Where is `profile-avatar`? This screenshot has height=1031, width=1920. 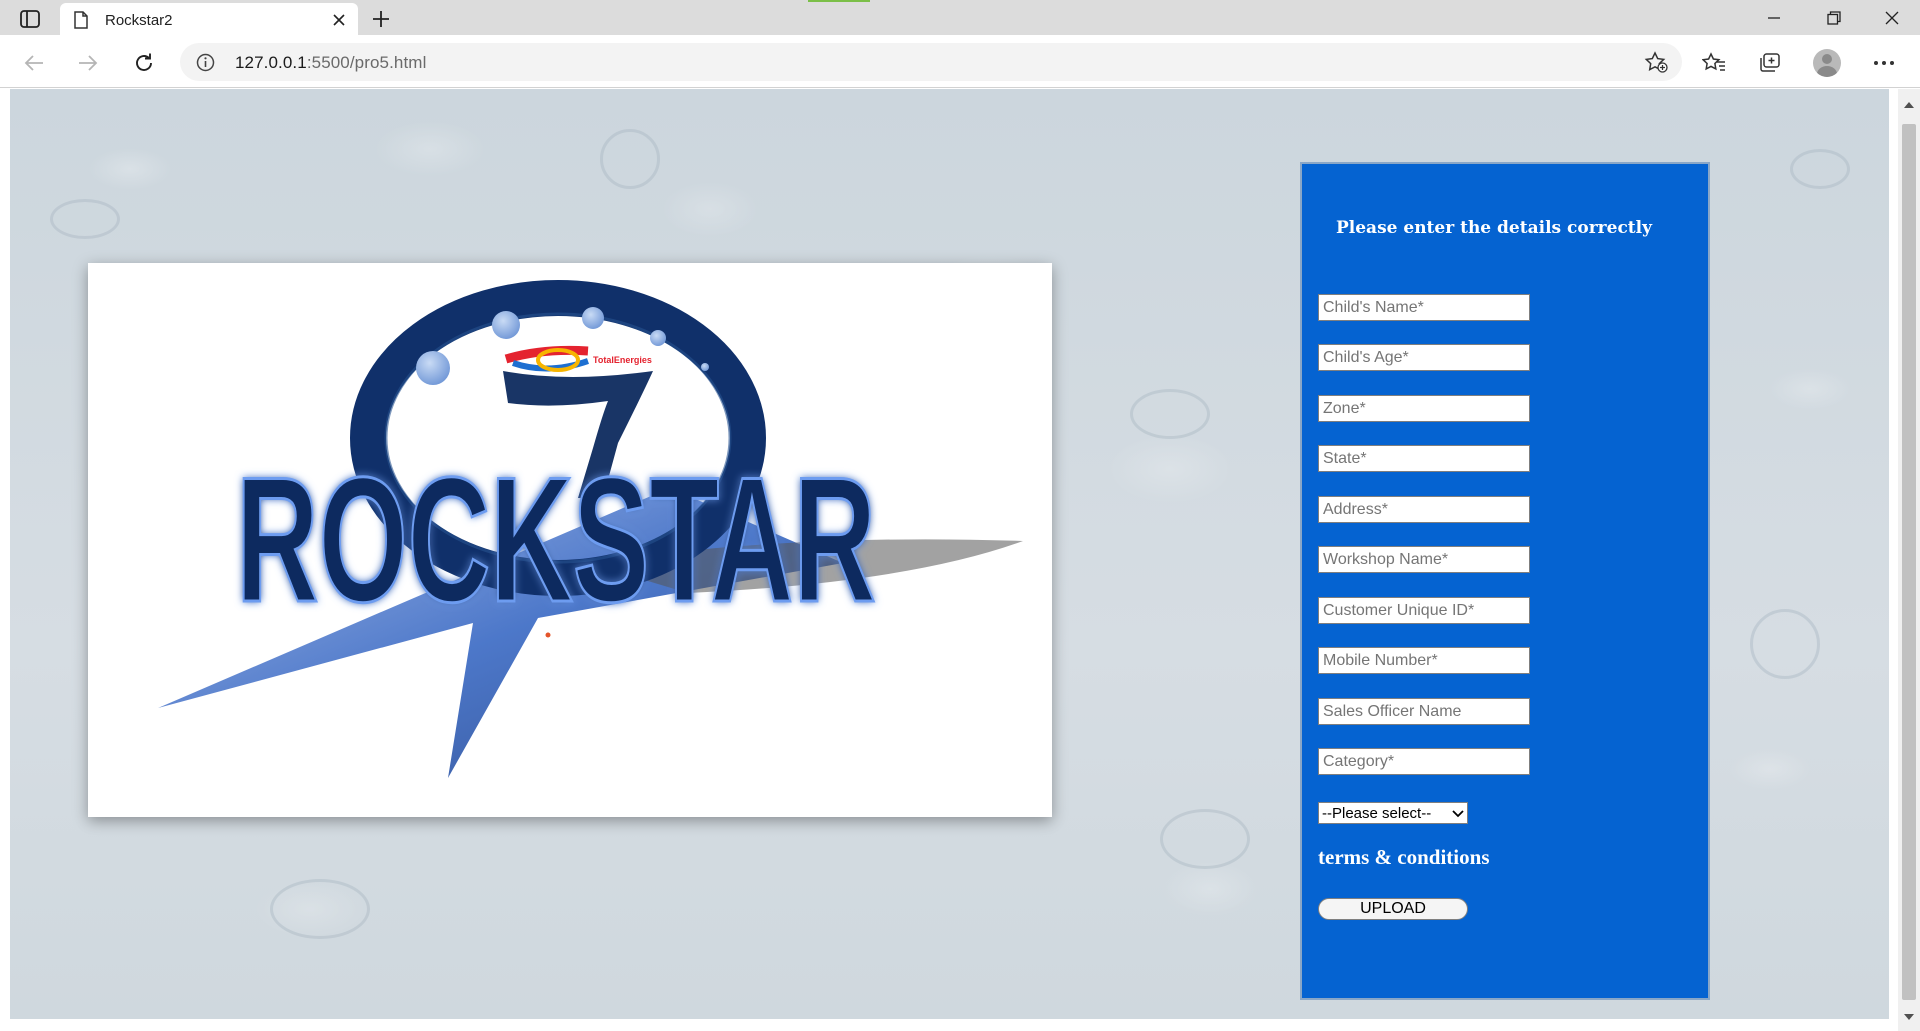
profile-avatar is located at coordinates (1827, 63).